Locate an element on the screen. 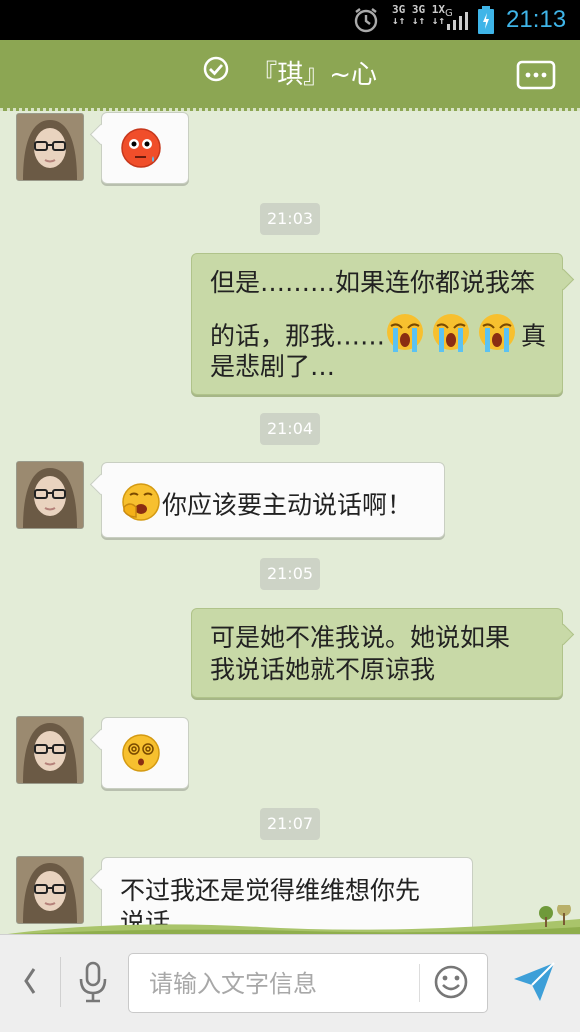 The image size is (580, 1032). message-input-bar is located at coordinates (290, 983).